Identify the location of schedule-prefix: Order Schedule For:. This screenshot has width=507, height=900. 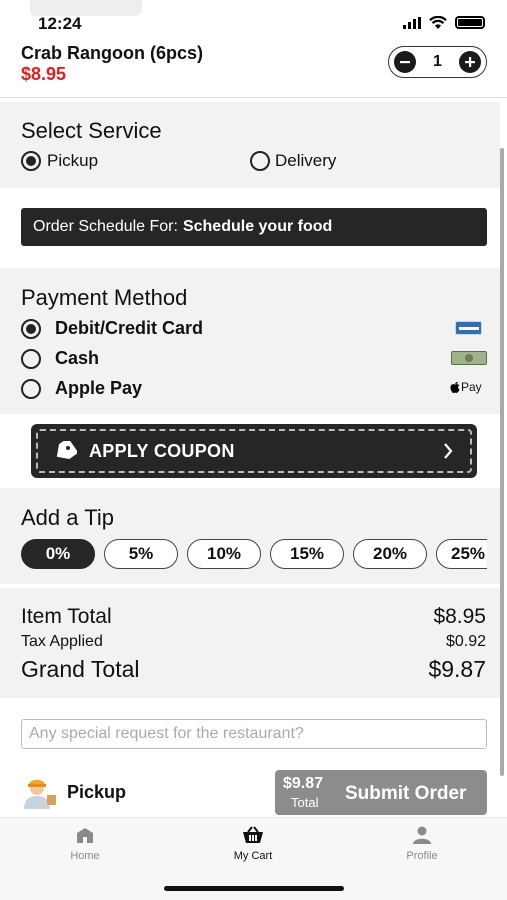
(105, 226).